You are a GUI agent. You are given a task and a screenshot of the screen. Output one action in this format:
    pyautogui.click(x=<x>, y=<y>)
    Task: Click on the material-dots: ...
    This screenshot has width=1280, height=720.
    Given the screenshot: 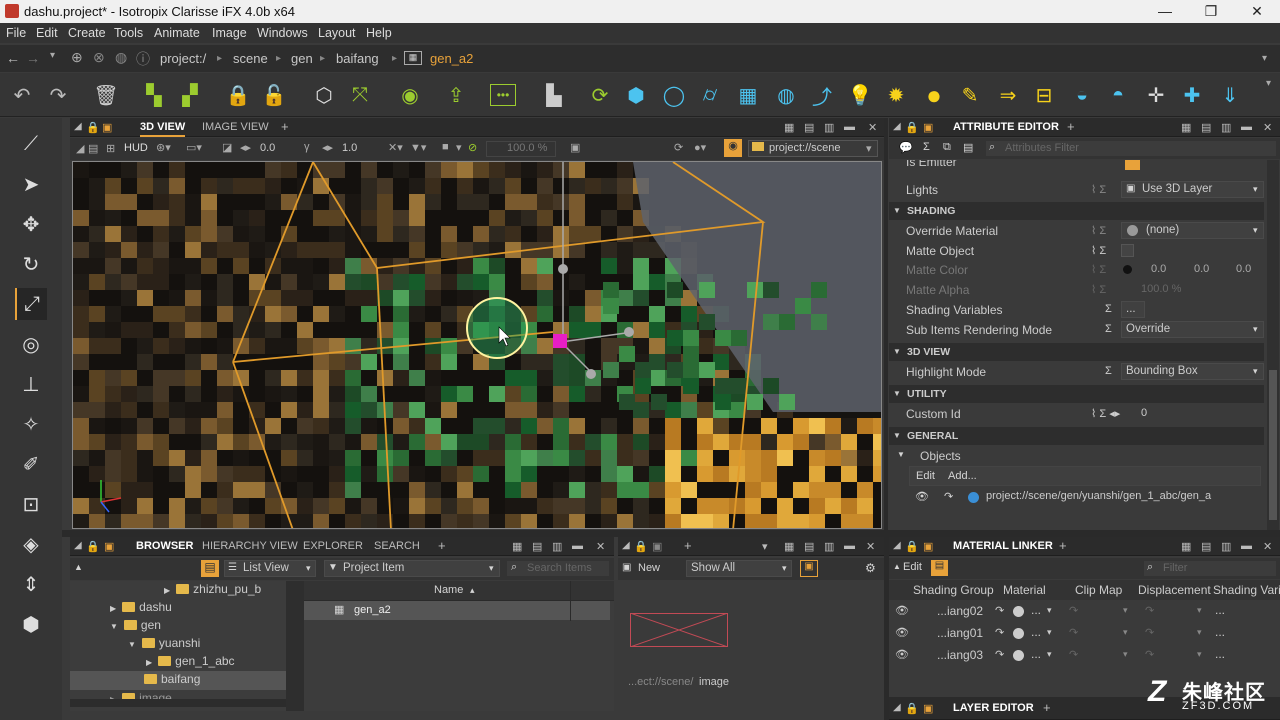 What is the action you would take?
    pyautogui.click(x=1036, y=632)
    